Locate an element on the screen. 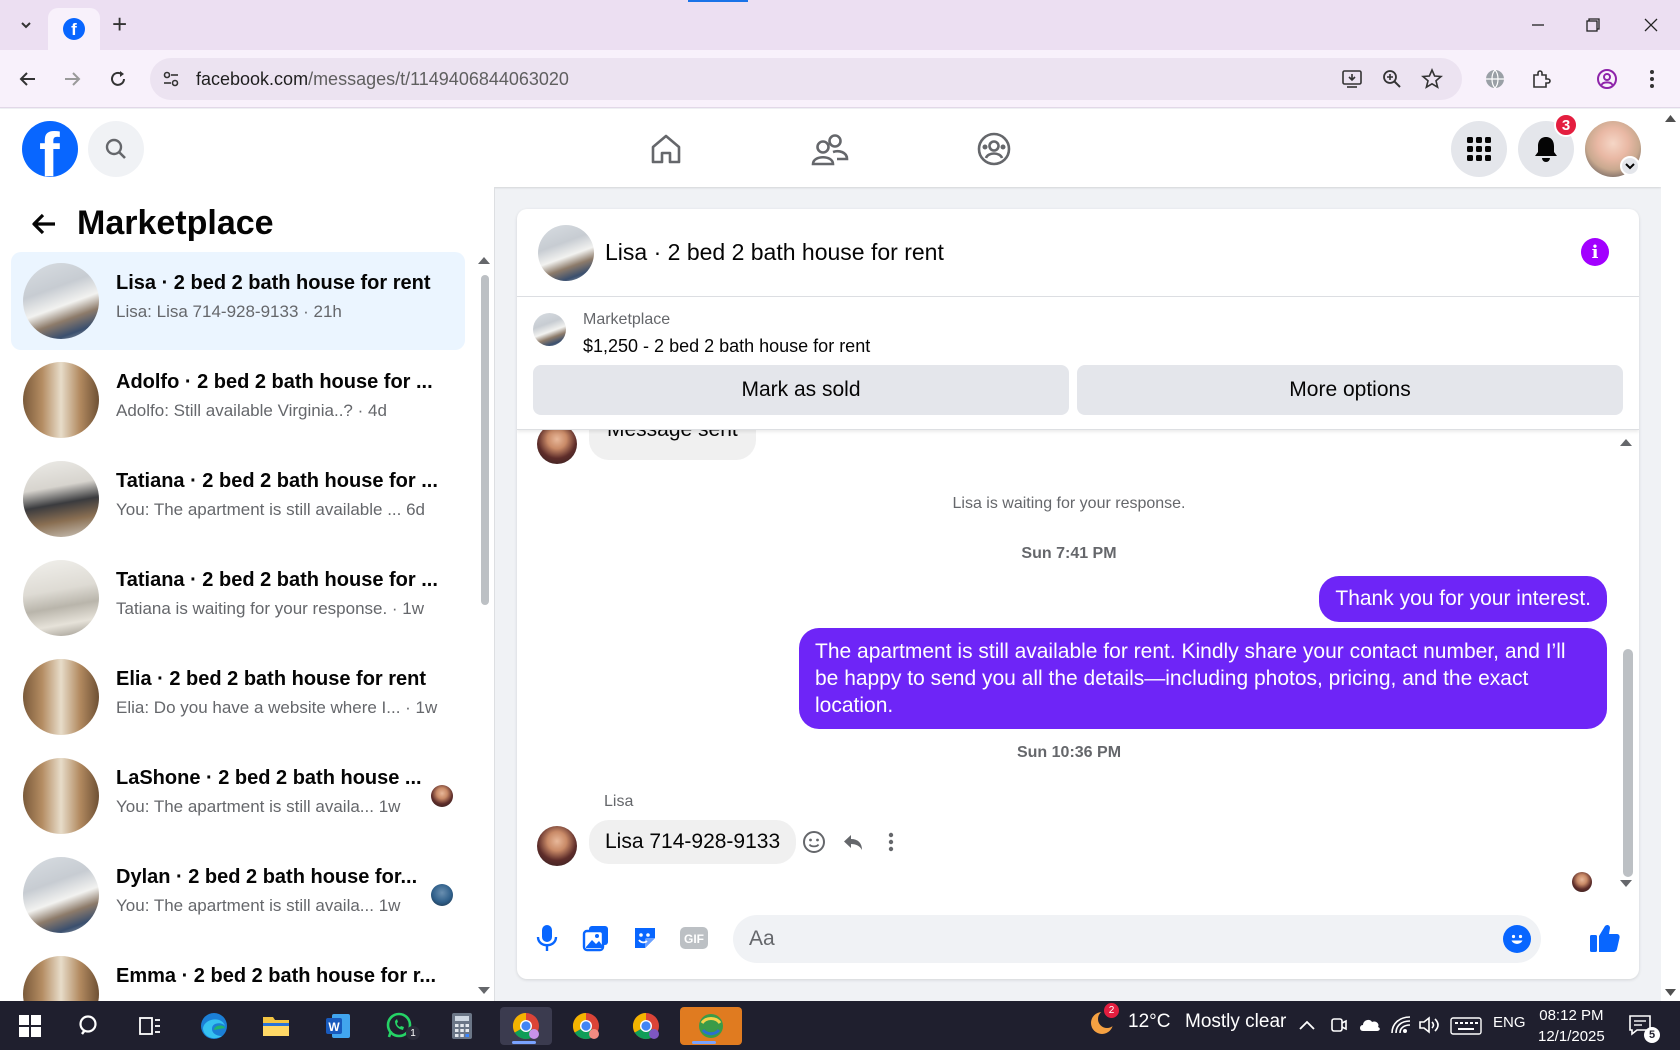  volume-icon is located at coordinates (1429, 1025).